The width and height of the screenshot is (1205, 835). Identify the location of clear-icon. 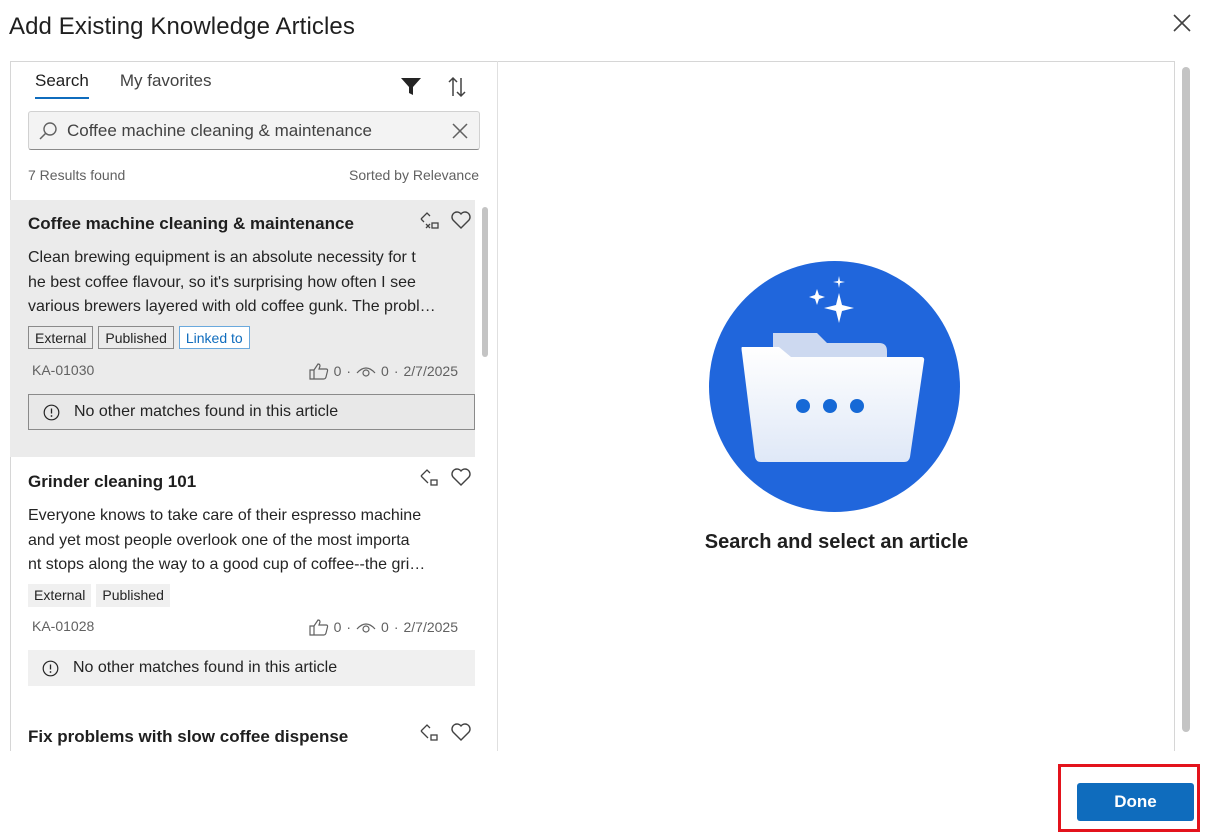
(460, 131).